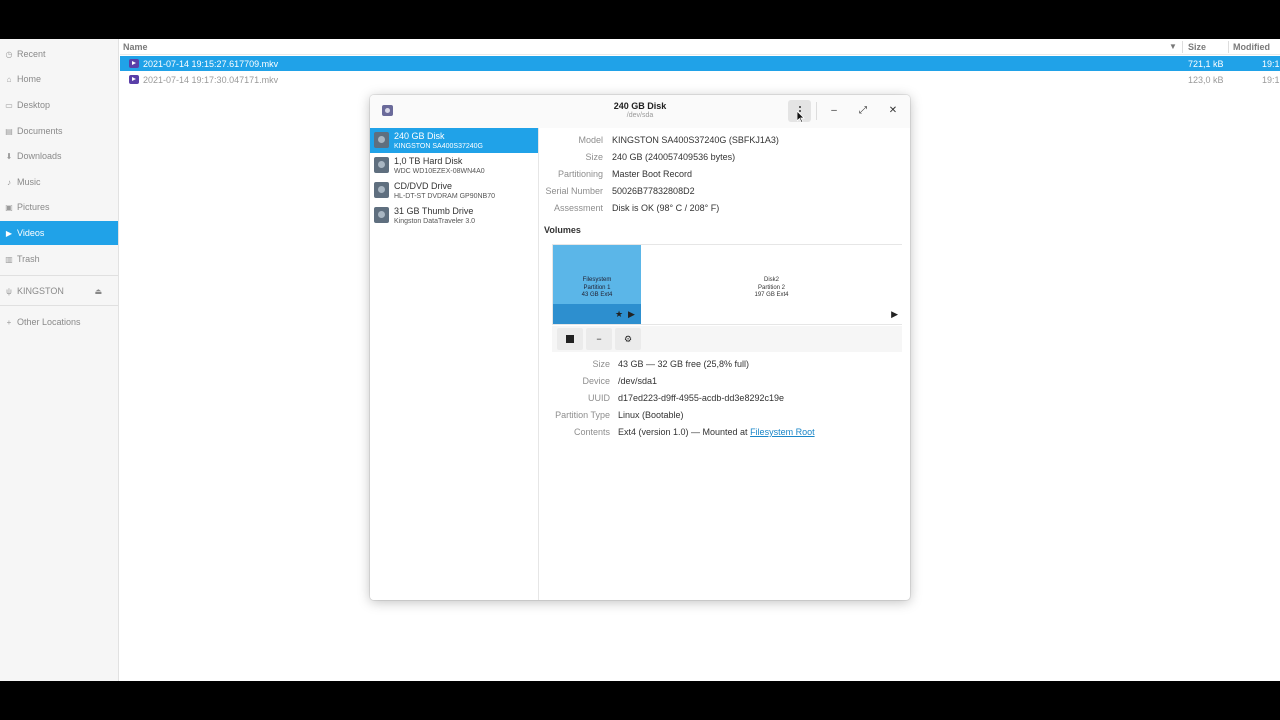 The height and width of the screenshot is (720, 1280). I want to click on contents-label: Contents, so click(591, 432).